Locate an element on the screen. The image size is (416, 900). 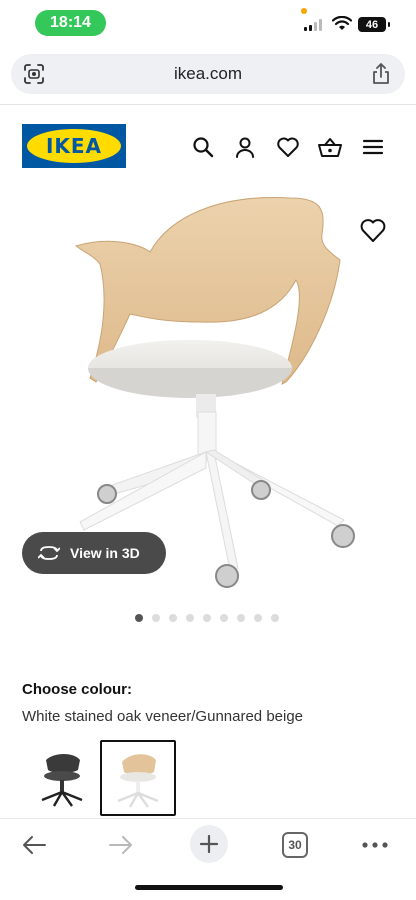
tabs-button: 30 is located at coordinates (295, 845).